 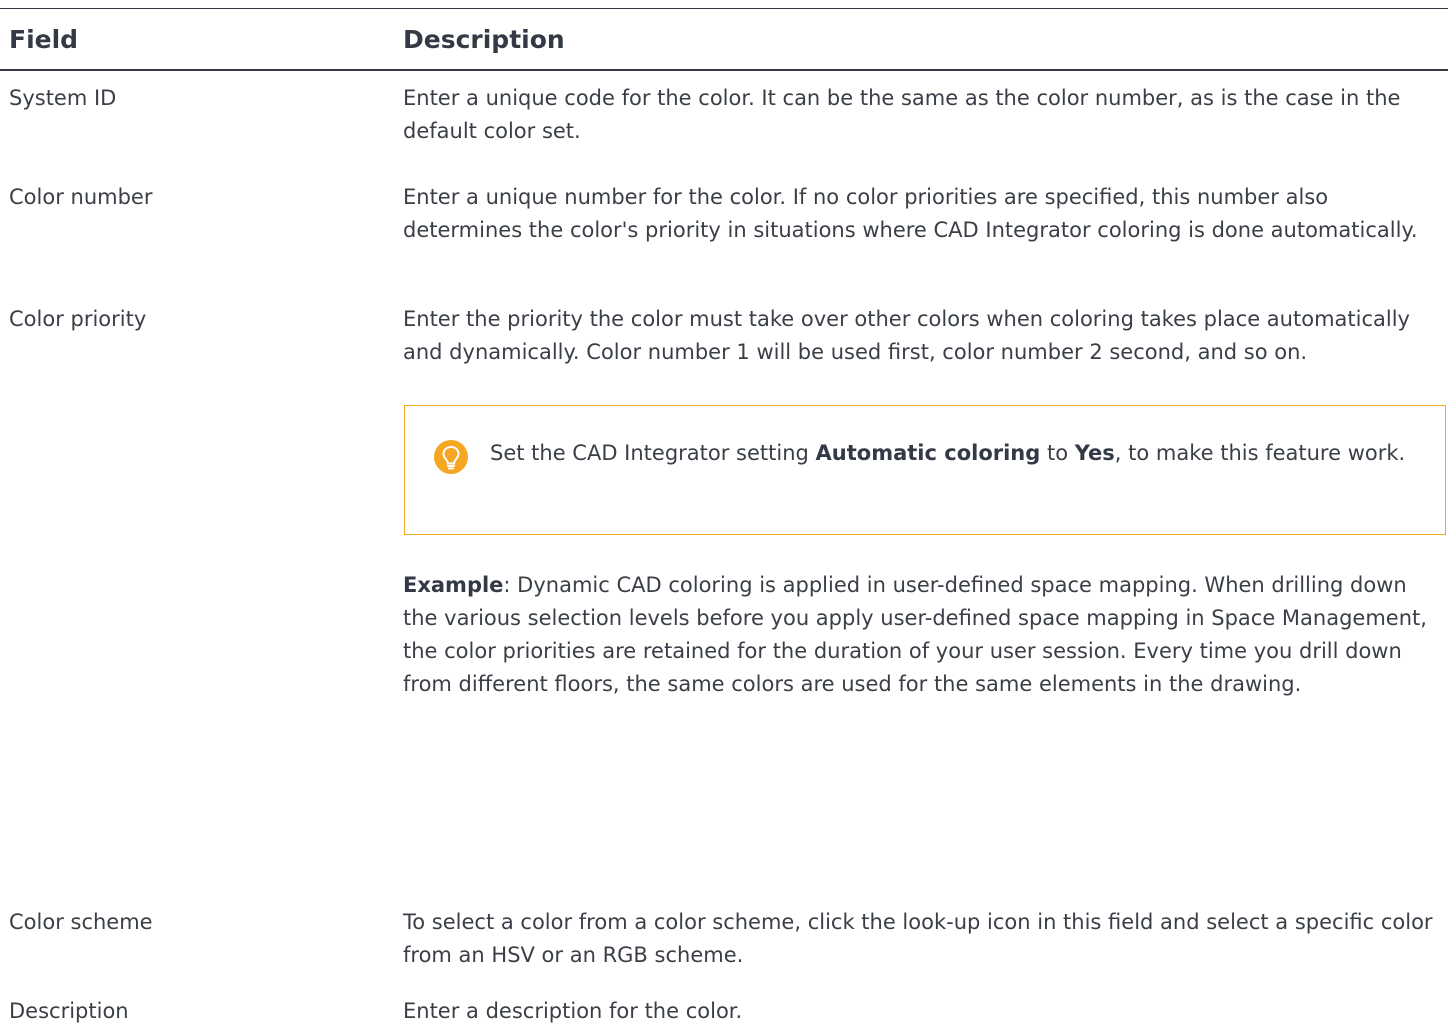 I want to click on tip-setting-name: Automatic coloring, so click(x=928, y=453).